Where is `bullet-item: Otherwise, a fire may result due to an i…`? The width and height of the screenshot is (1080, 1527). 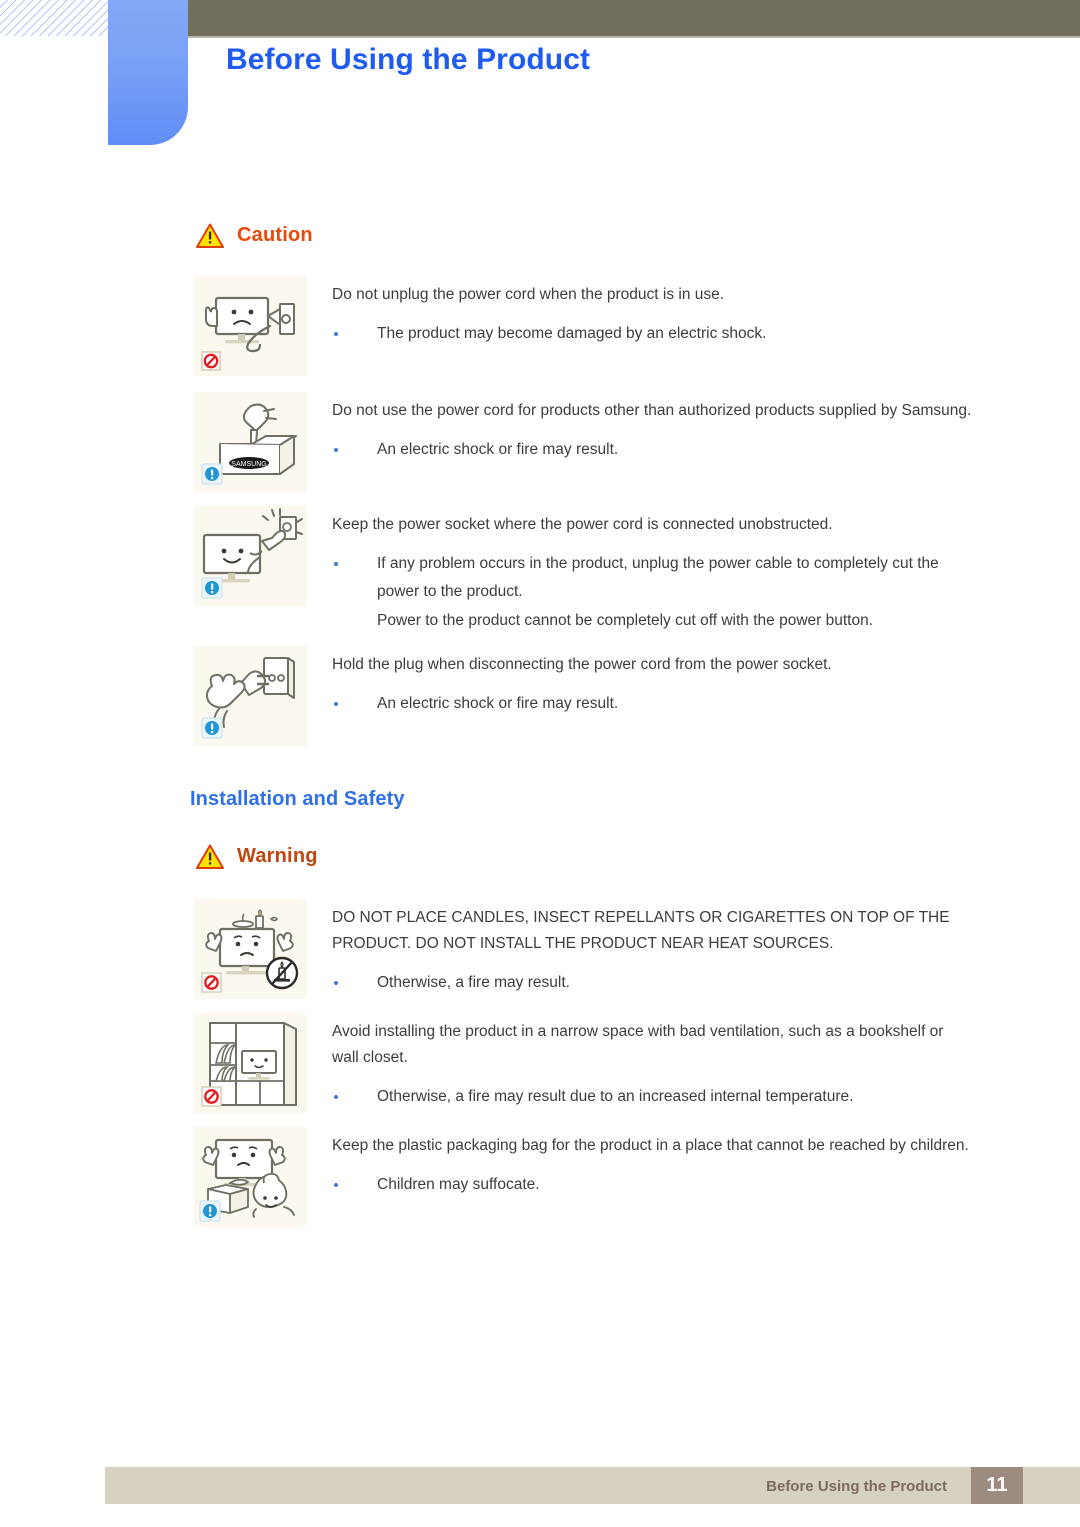 bullet-item: Otherwise, a fire may result due to an i… is located at coordinates (652, 1097).